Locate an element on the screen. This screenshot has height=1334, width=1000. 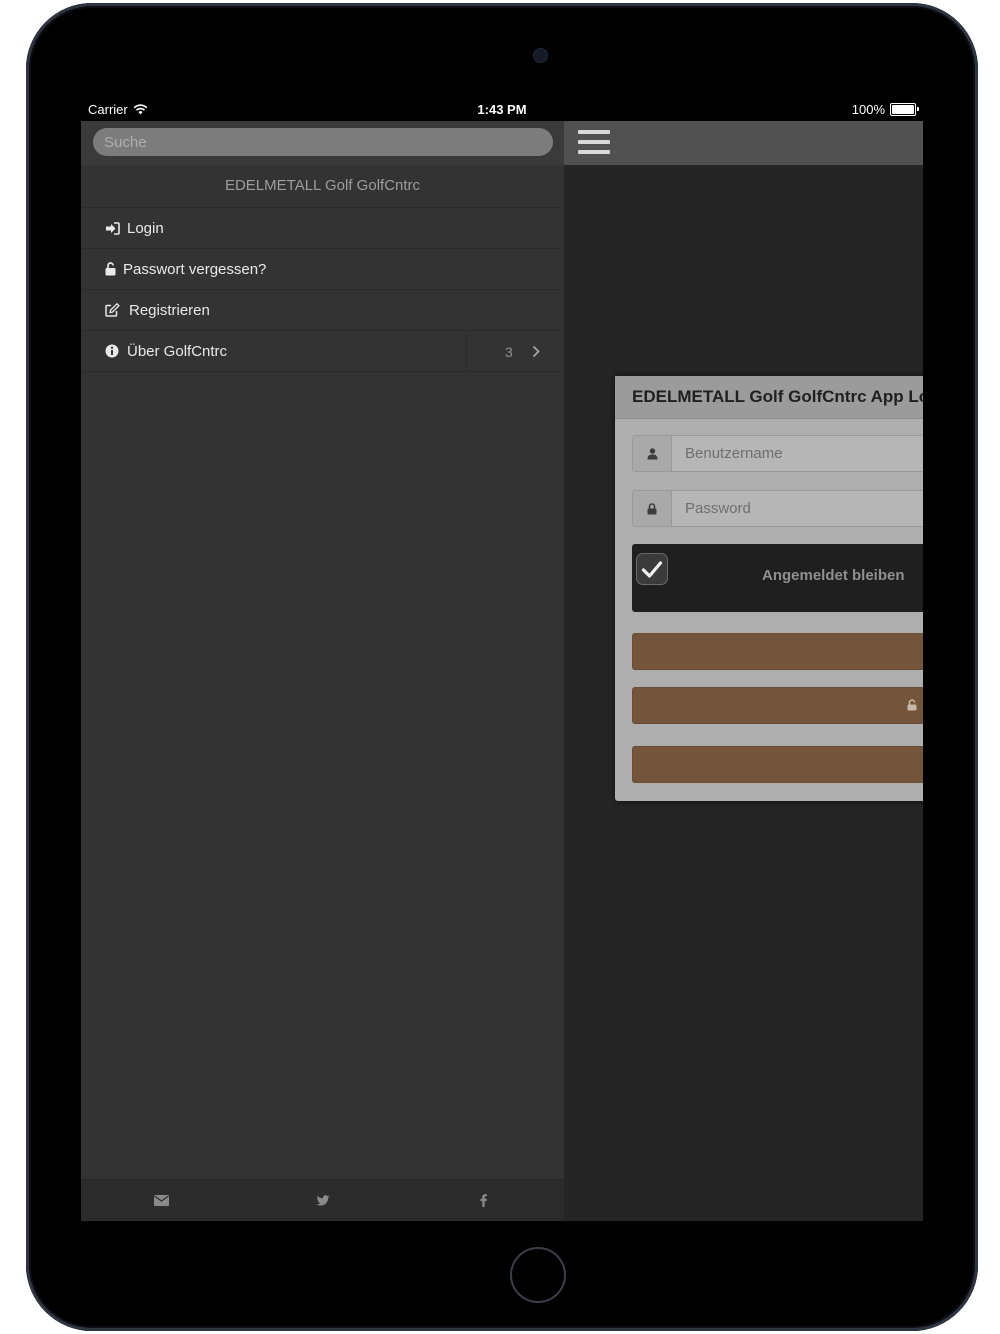
menu-item-label: Über GolfCntrc is located at coordinates (177, 351).